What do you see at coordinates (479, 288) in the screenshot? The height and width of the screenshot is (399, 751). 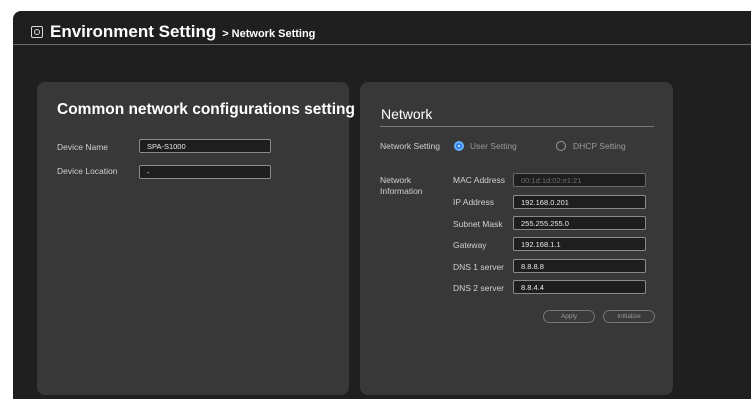 I see `dns2-server-label: DNS 2 server` at bounding box center [479, 288].